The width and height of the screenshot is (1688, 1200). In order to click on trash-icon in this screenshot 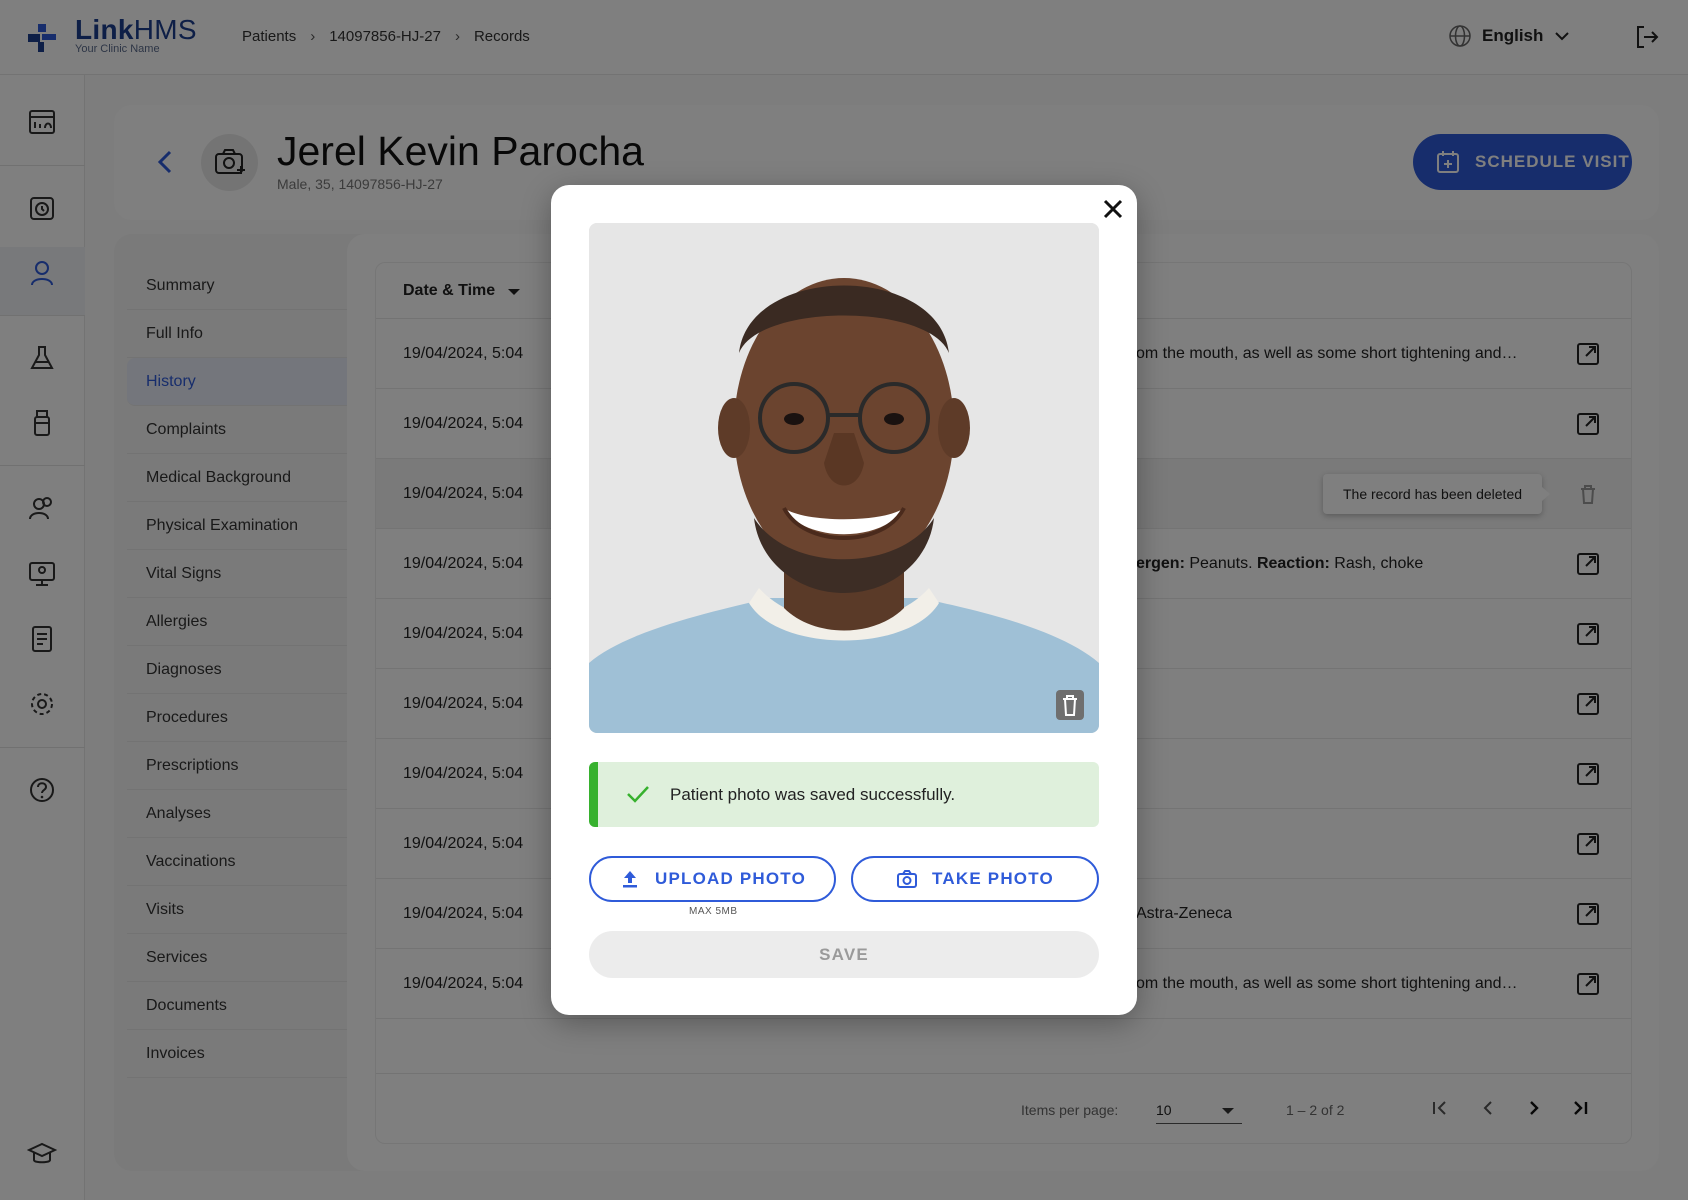, I will do `click(1070, 705)`.